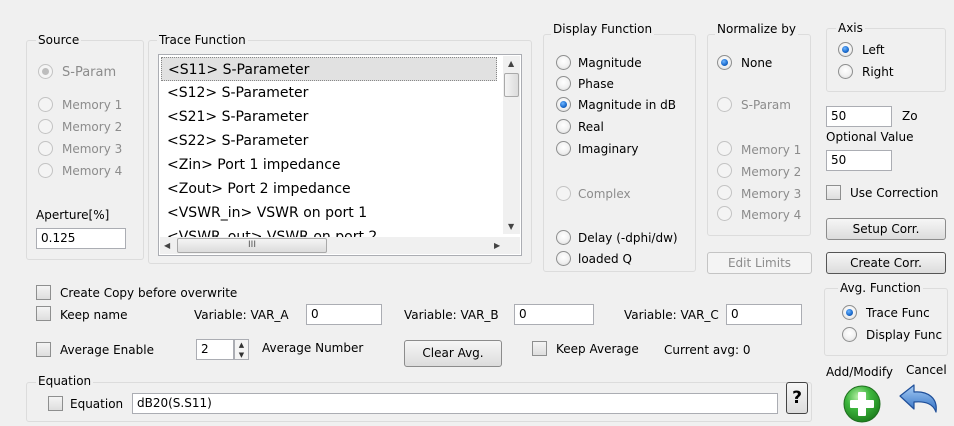 This screenshot has height=426, width=954. I want to click on display-phase-radio, so click(563, 83).